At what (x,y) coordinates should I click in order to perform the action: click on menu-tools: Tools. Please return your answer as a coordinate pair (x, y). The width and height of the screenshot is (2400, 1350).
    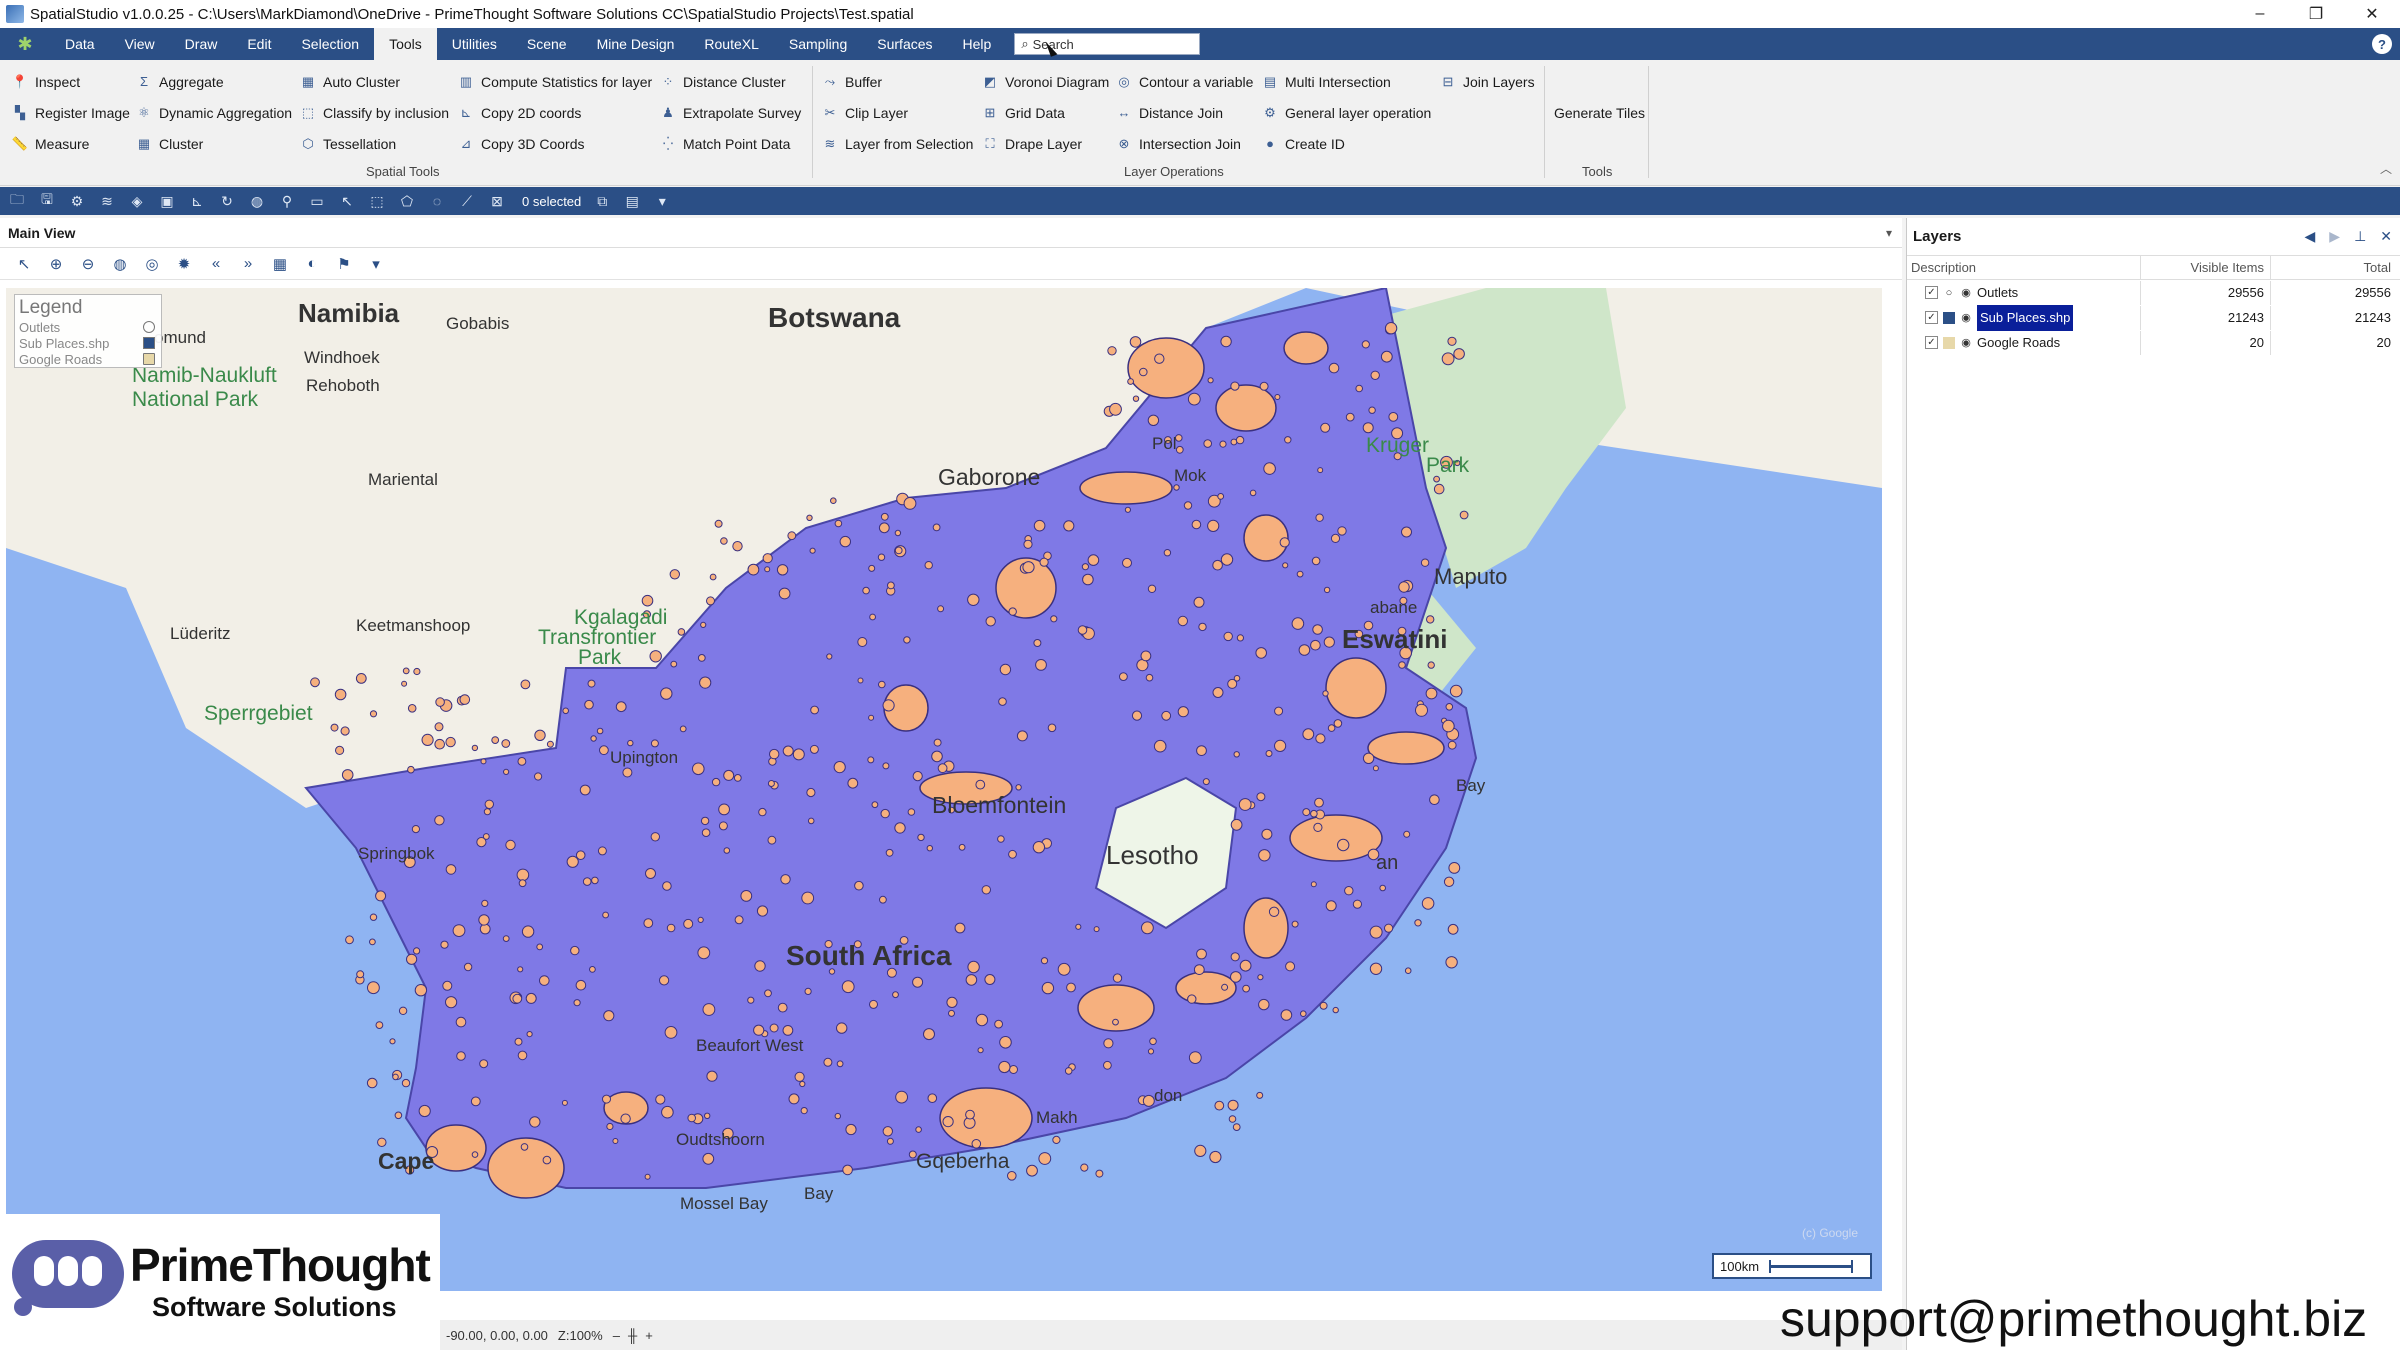
    Looking at the image, I should click on (405, 44).